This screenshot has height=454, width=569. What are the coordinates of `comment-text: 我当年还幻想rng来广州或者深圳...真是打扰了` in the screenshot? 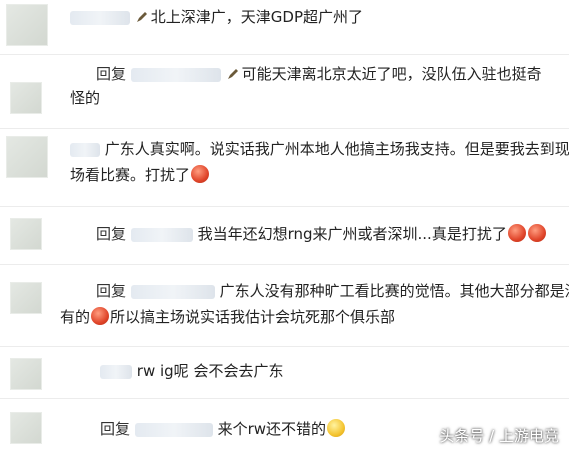 It's located at (352, 234).